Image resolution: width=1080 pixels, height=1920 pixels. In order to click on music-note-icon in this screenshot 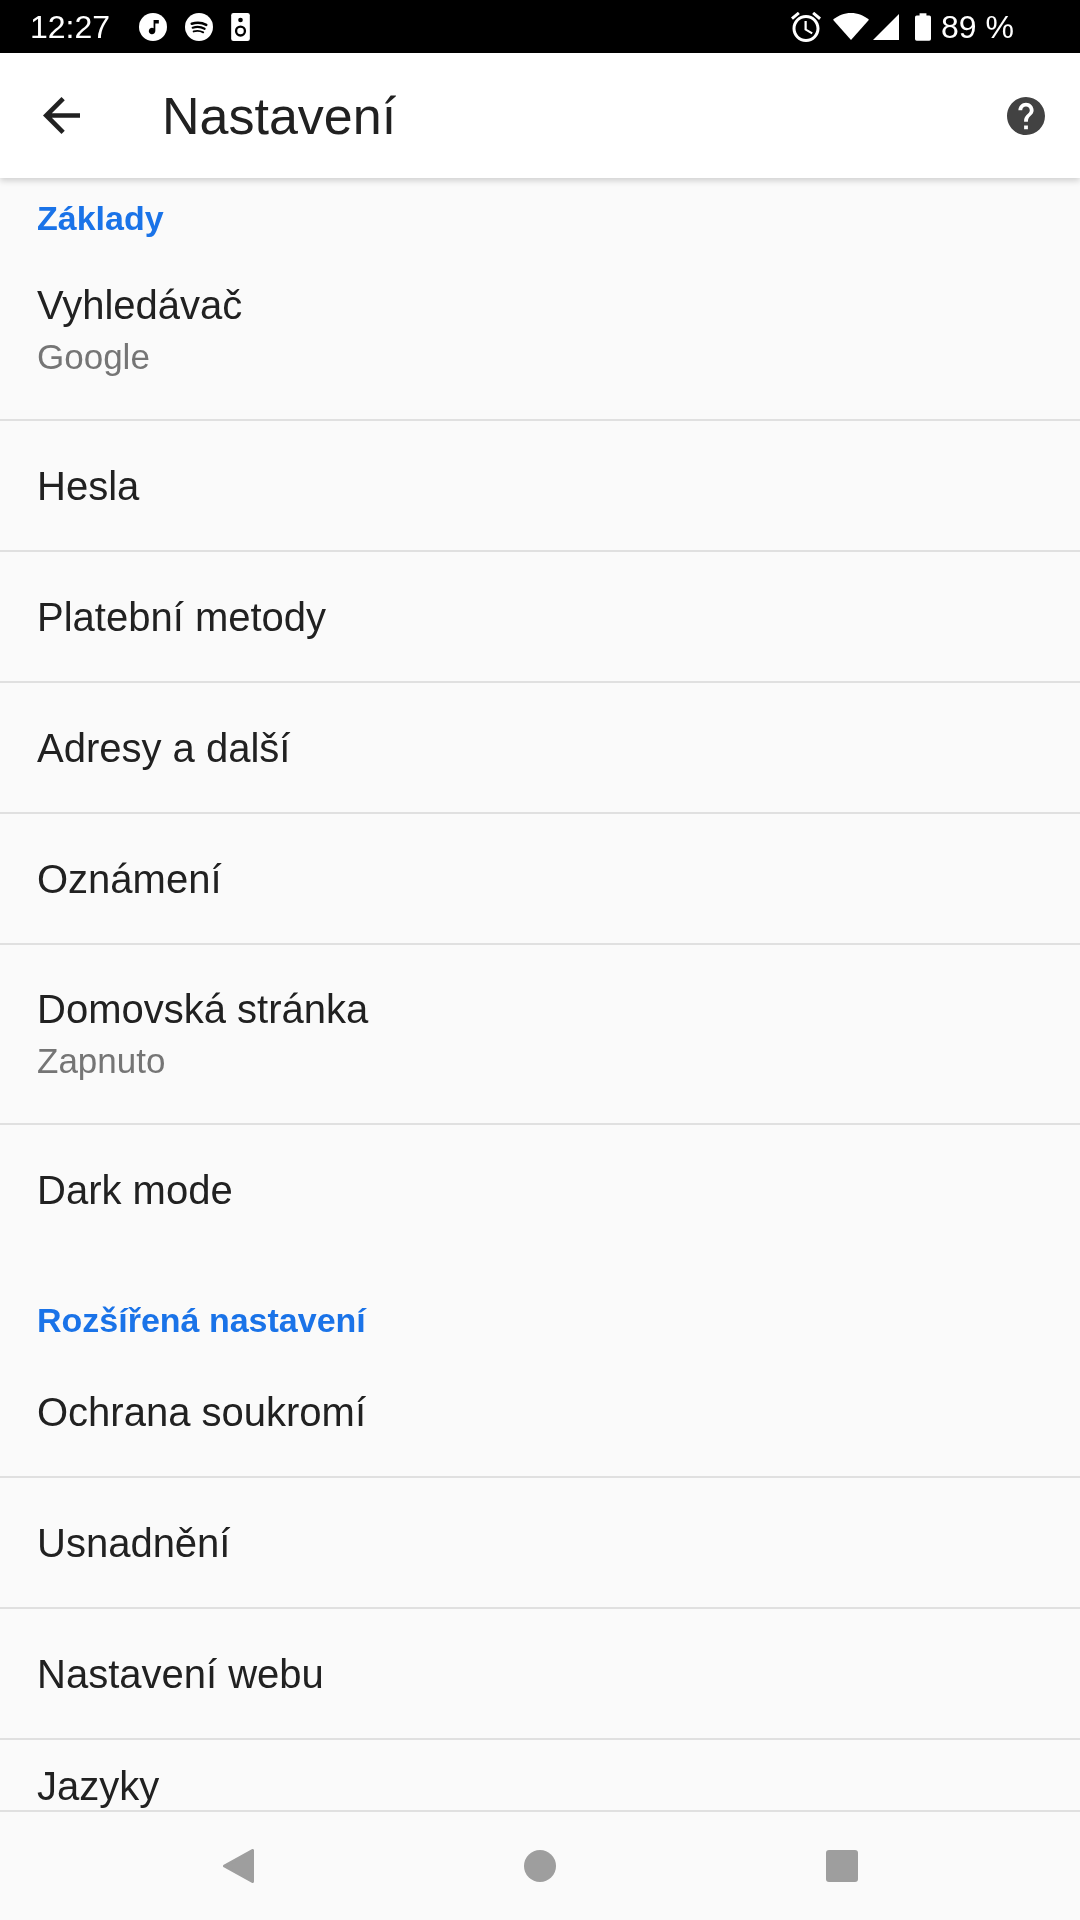, I will do `click(153, 26)`.